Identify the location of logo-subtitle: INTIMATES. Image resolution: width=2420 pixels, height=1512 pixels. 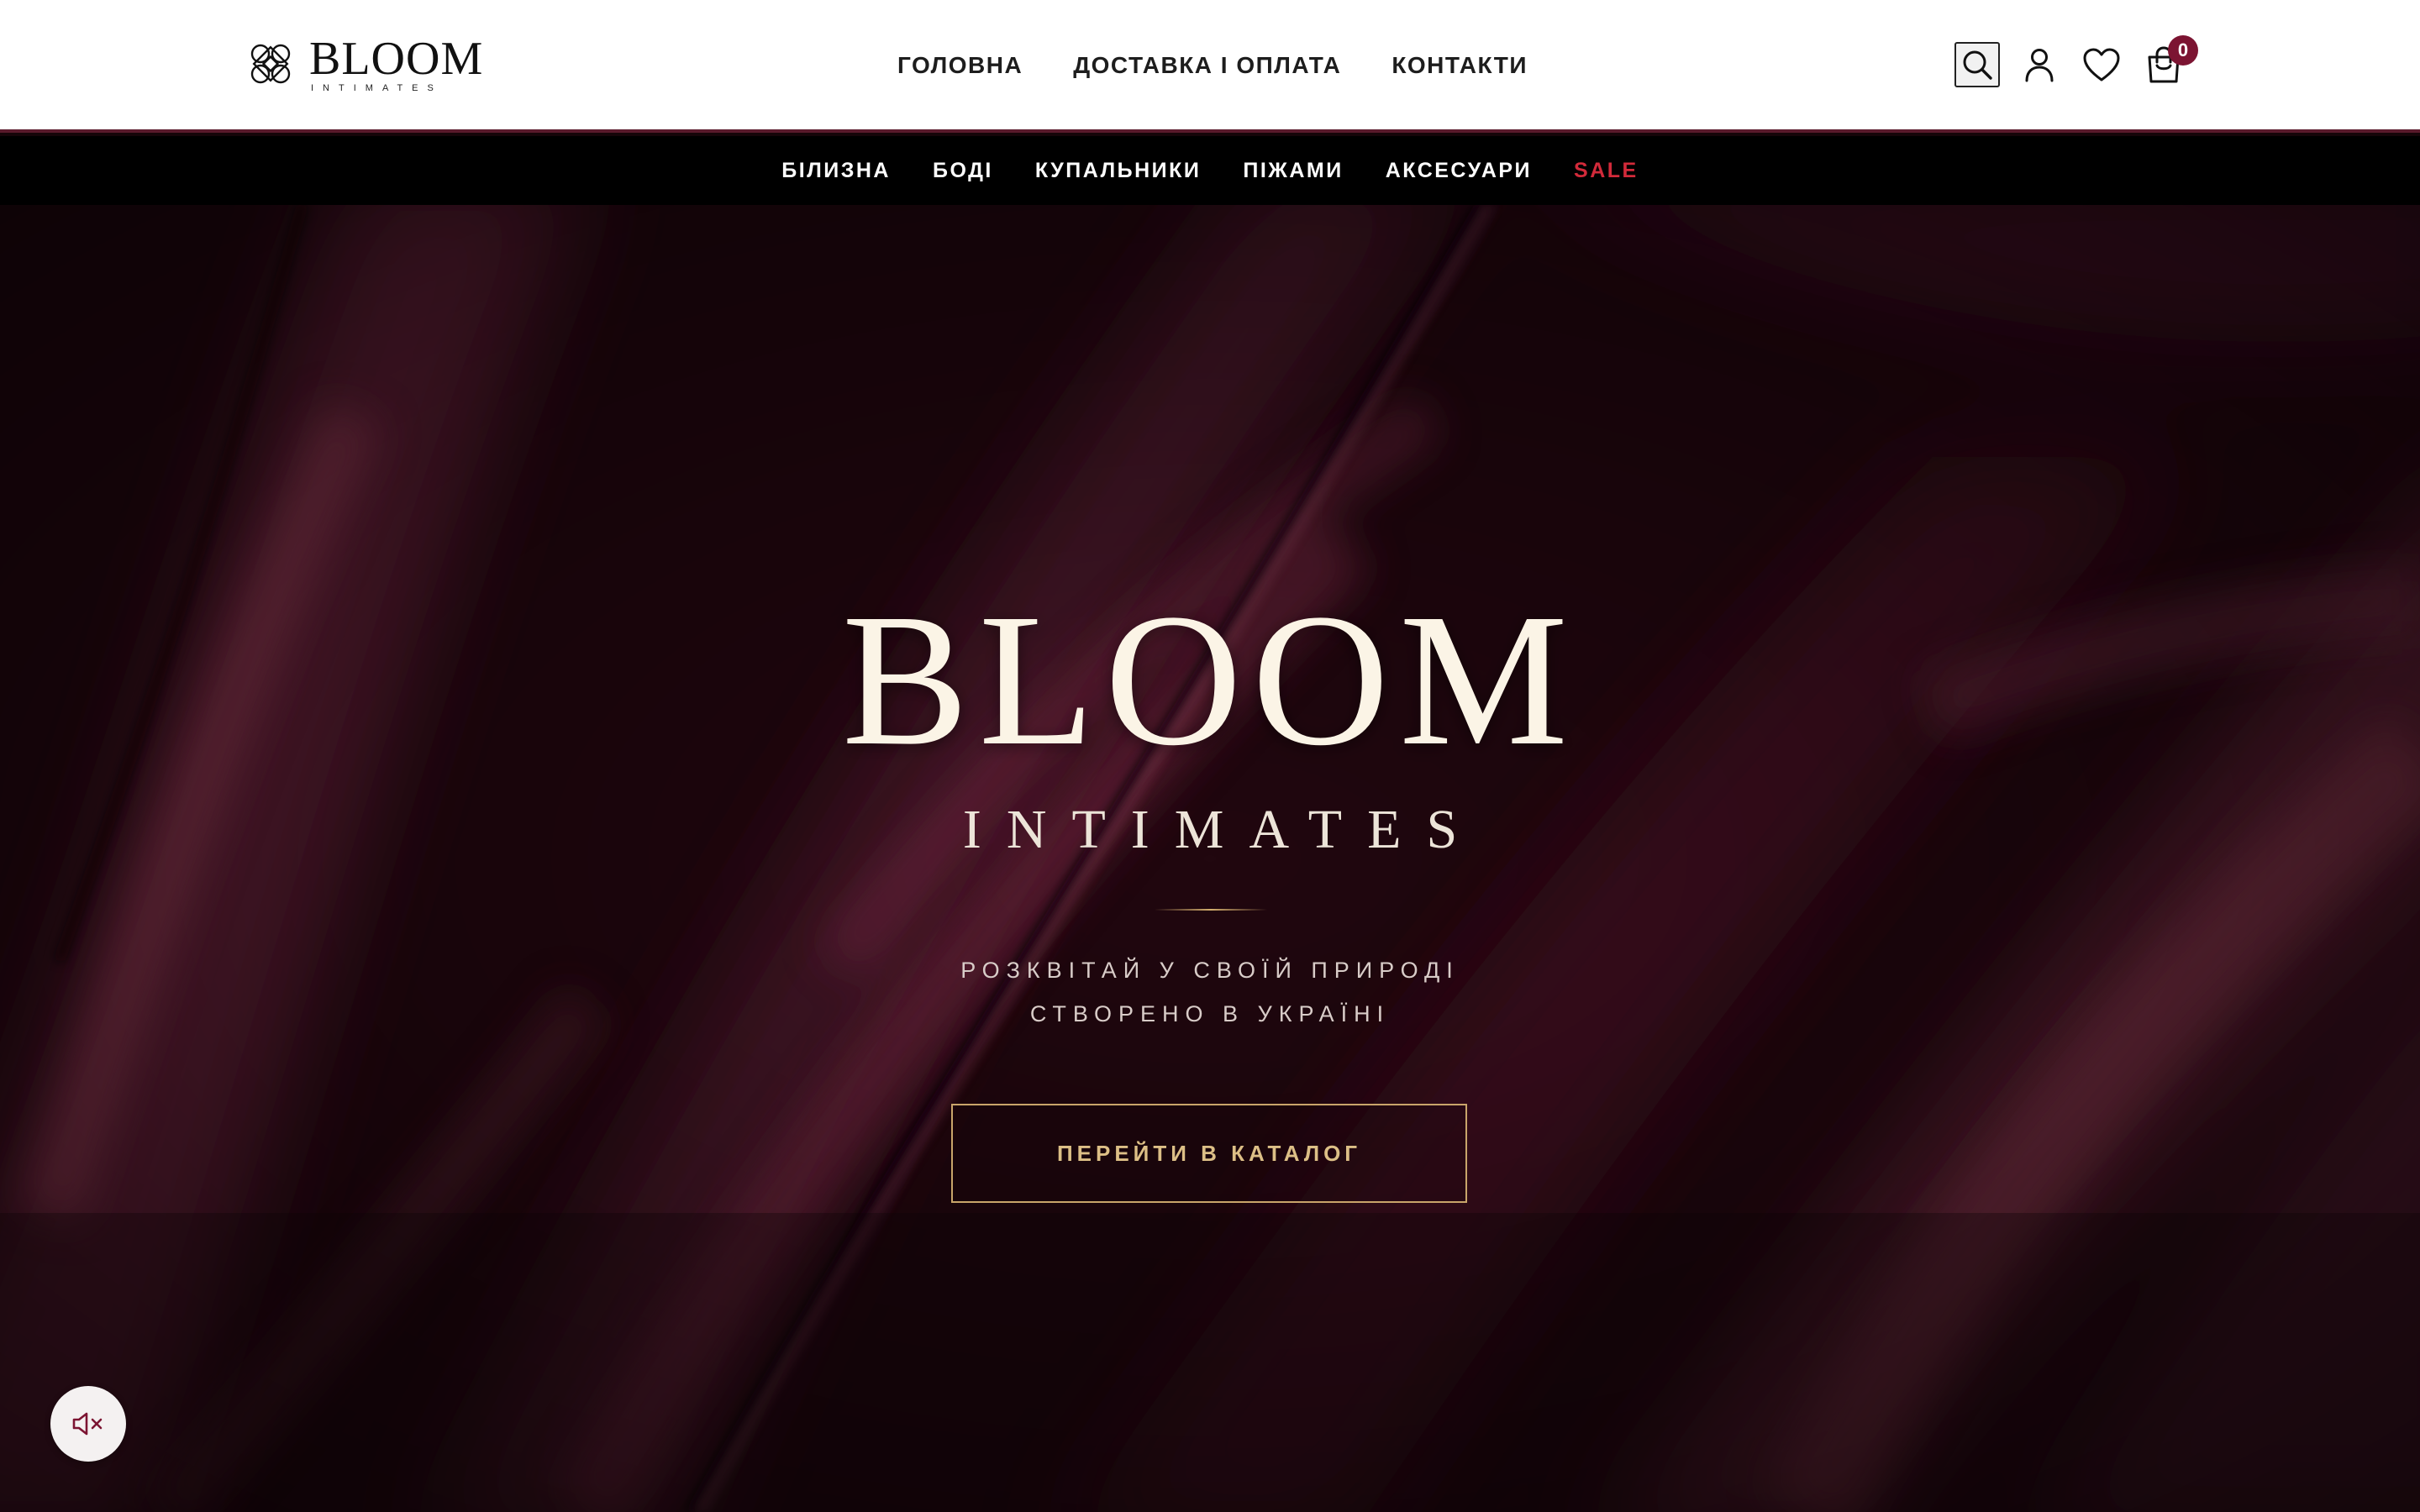
(377, 87).